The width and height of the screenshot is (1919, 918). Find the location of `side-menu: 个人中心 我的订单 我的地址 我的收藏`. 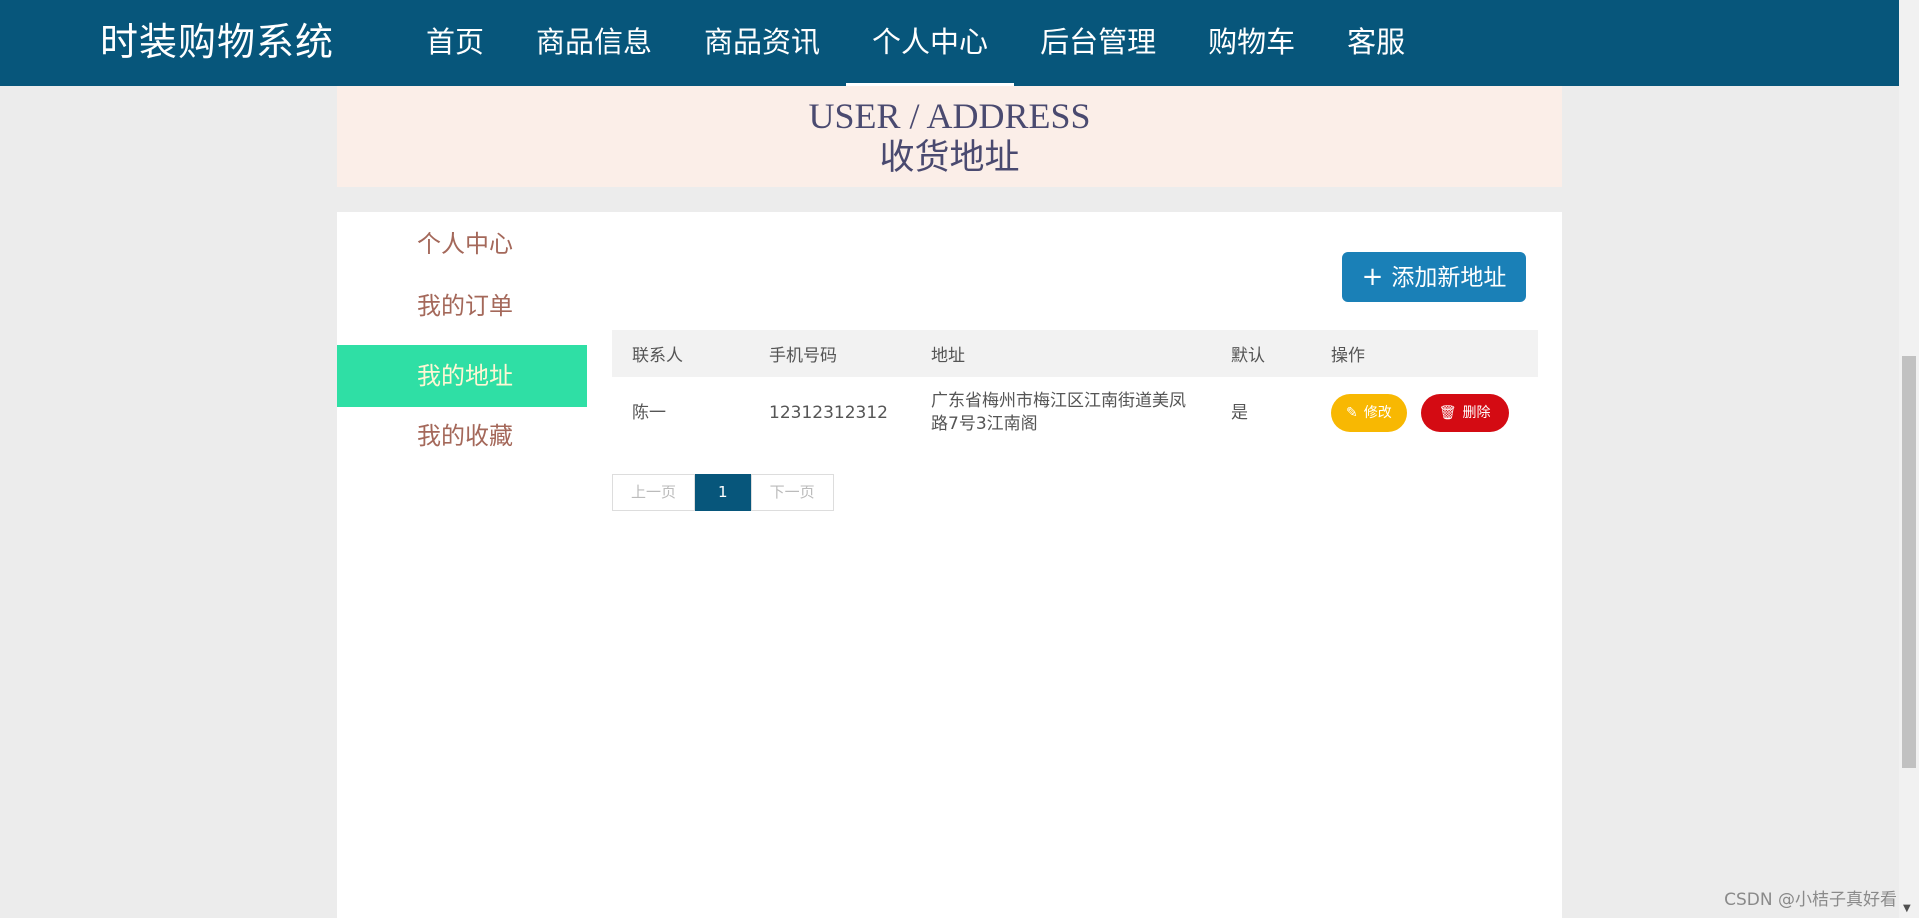

side-menu: 个人中心 我的订单 我的地址 我的收藏 is located at coordinates (462, 344).